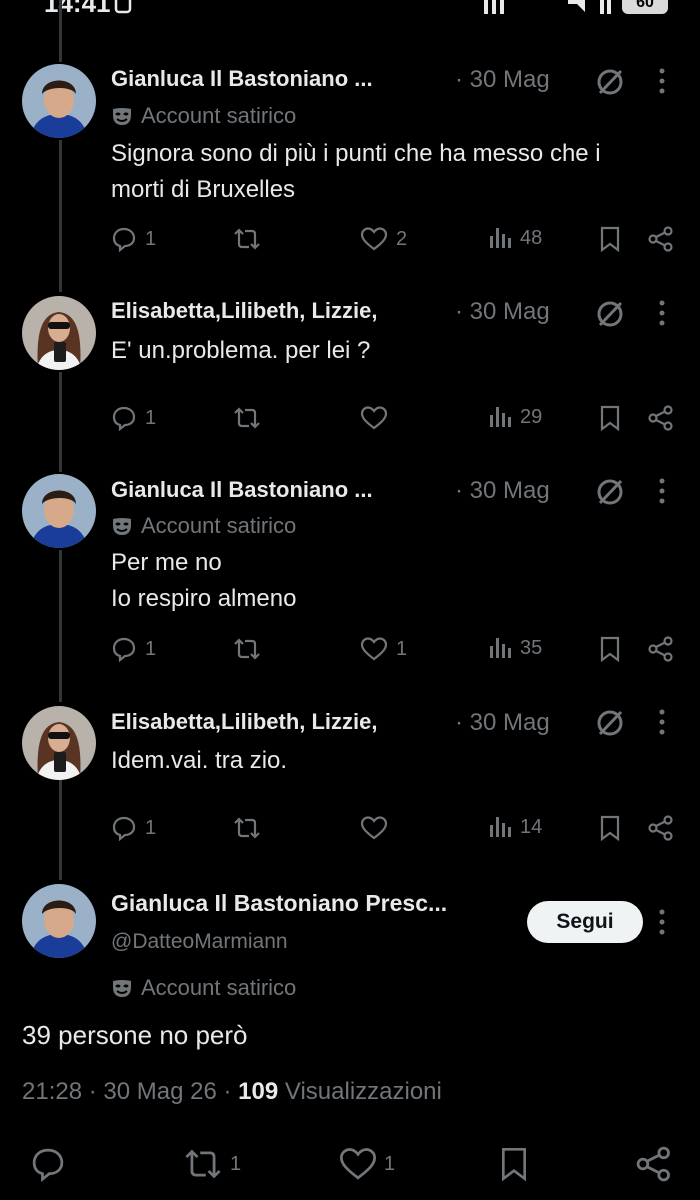 This screenshot has width=700, height=1200. I want to click on battery-indicator: 60, so click(645, 7).